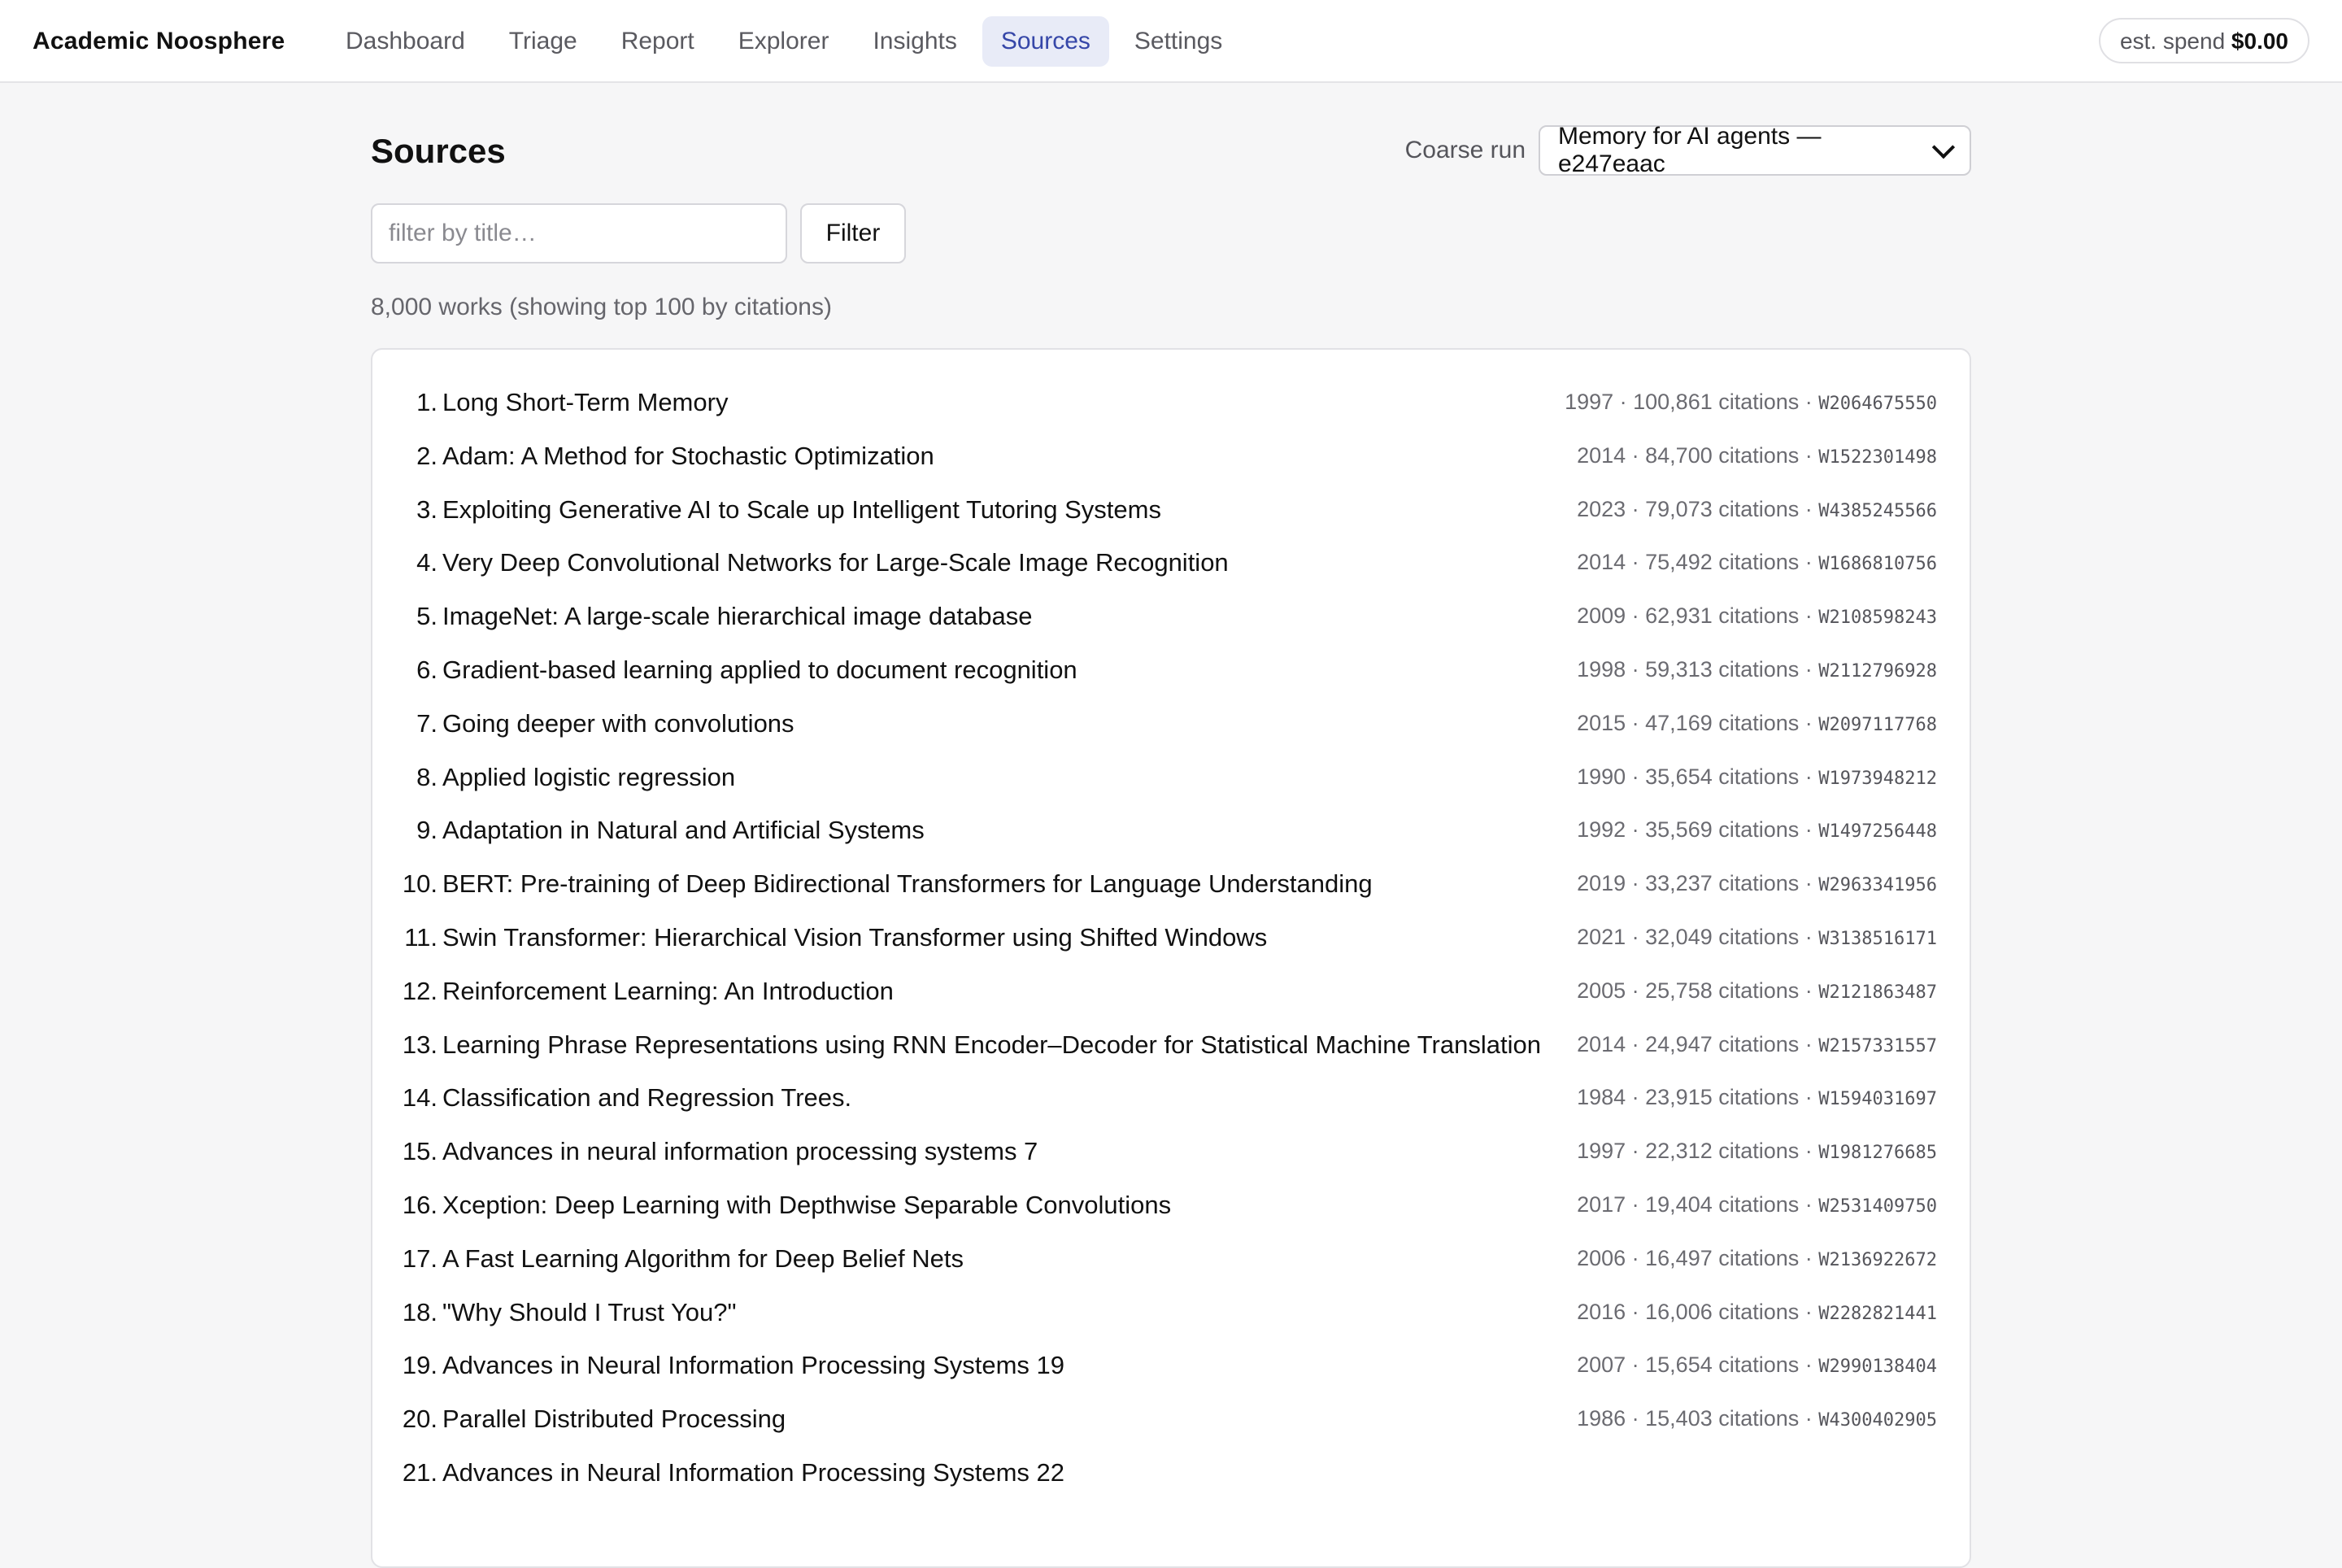  I want to click on work-year-citations: 2009 · 62,931 citations ·, so click(1695, 616).